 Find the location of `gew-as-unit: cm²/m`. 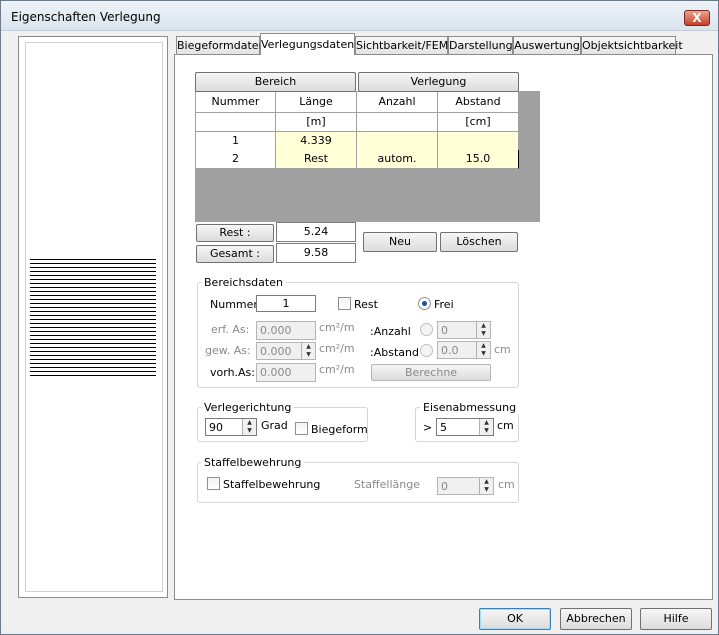

gew-as-unit: cm²/m is located at coordinates (337, 348).